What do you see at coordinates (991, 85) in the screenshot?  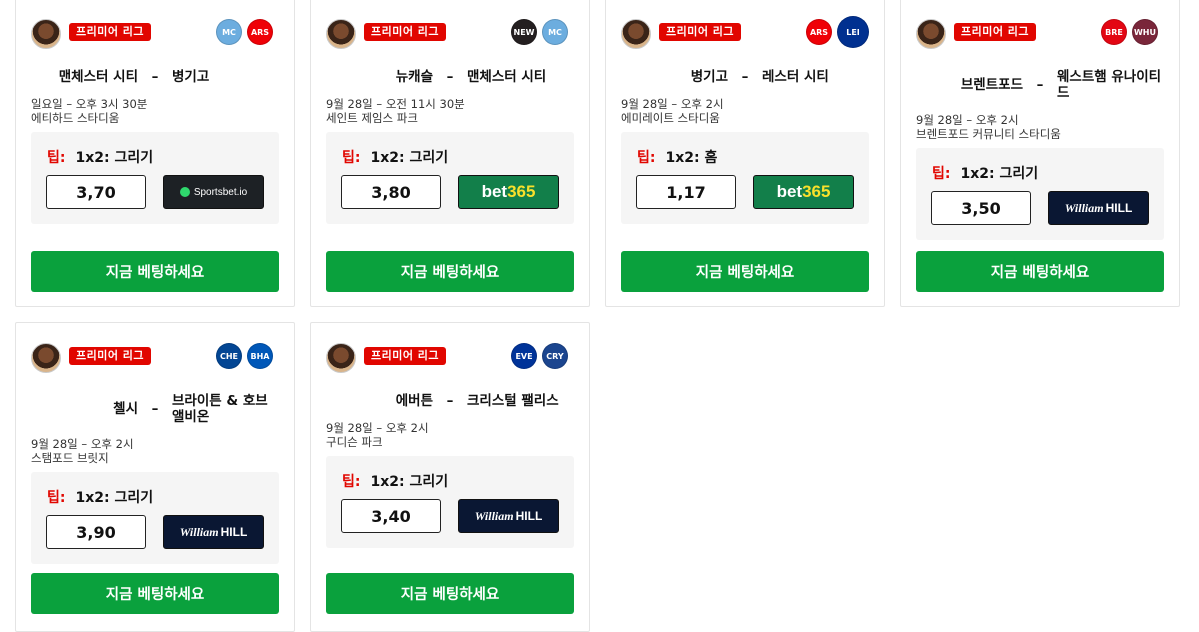 I see `home-team: 브렌트포드` at bounding box center [991, 85].